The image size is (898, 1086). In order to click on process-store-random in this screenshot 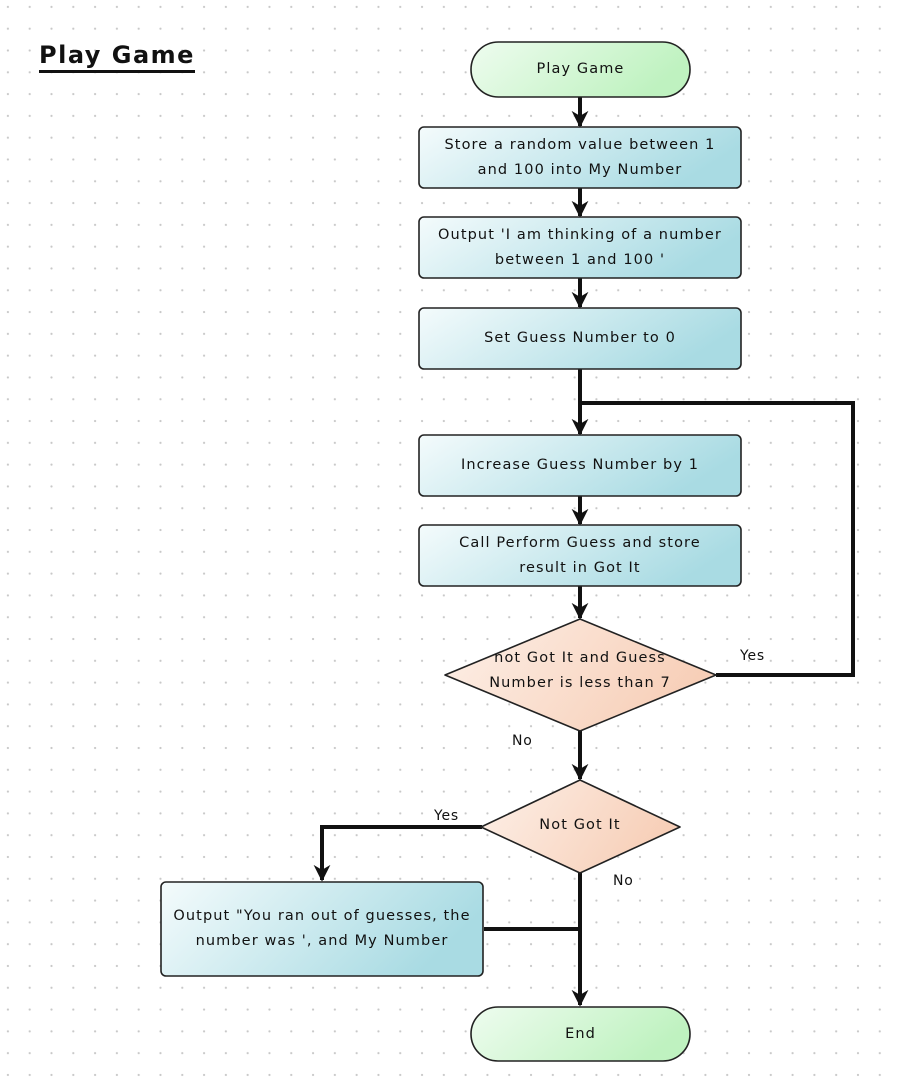, I will do `click(580, 157)`.